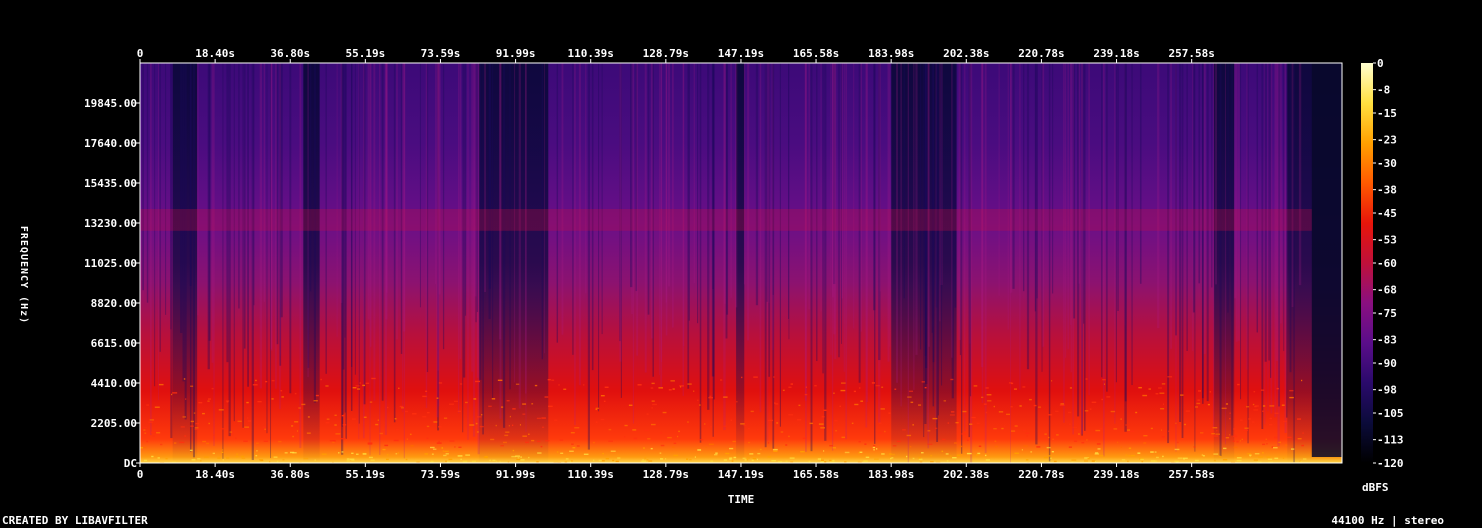 This screenshot has height=528, width=1482. What do you see at coordinates (1041, 53) in the screenshot?
I see `x-tick-label-top: 220.78s` at bounding box center [1041, 53].